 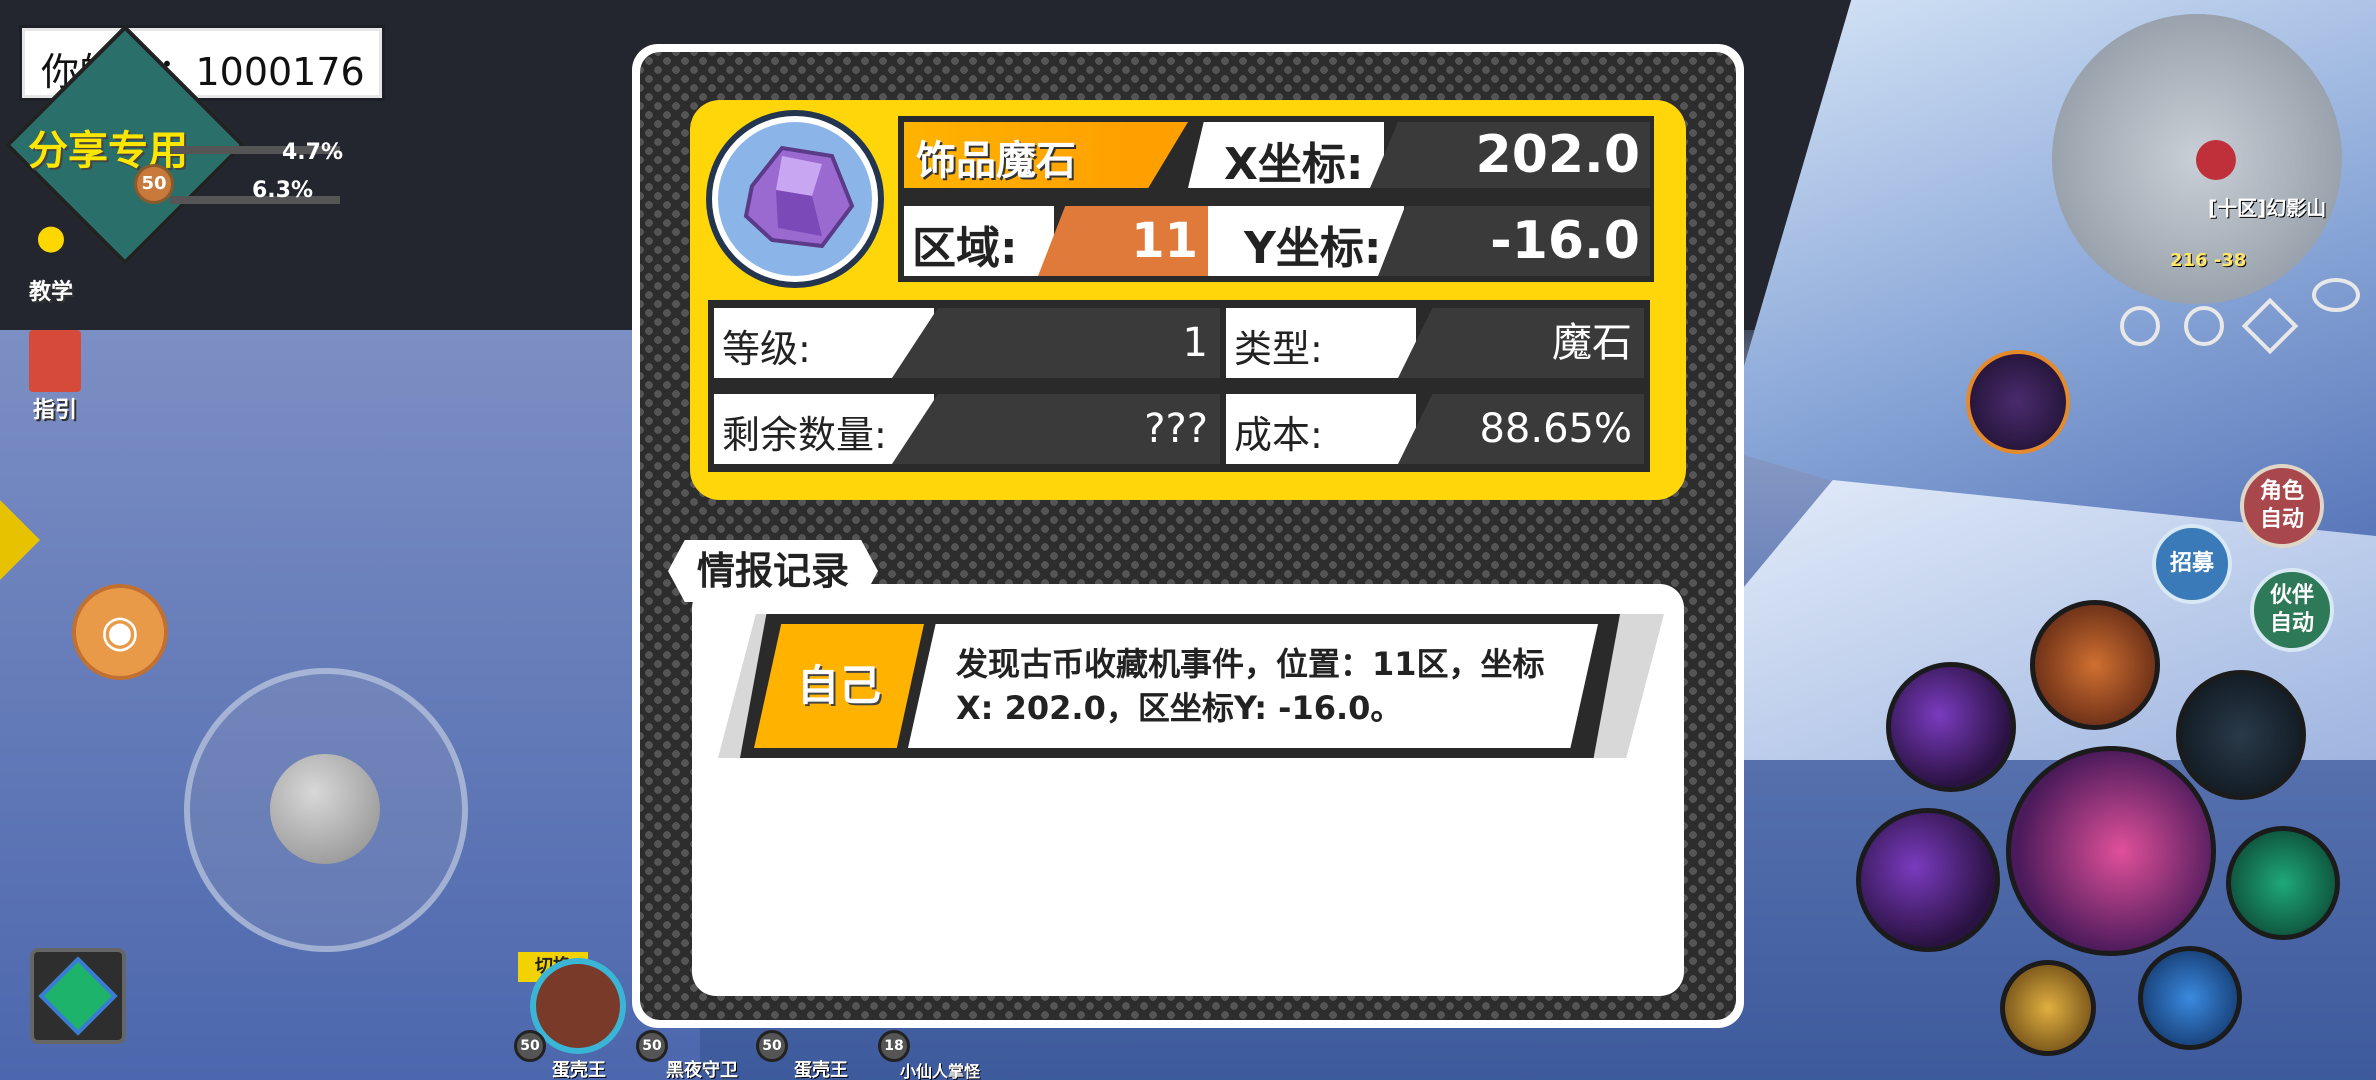 What do you see at coordinates (1321, 343) in the screenshot?
I see `type-label: 类型:` at bounding box center [1321, 343].